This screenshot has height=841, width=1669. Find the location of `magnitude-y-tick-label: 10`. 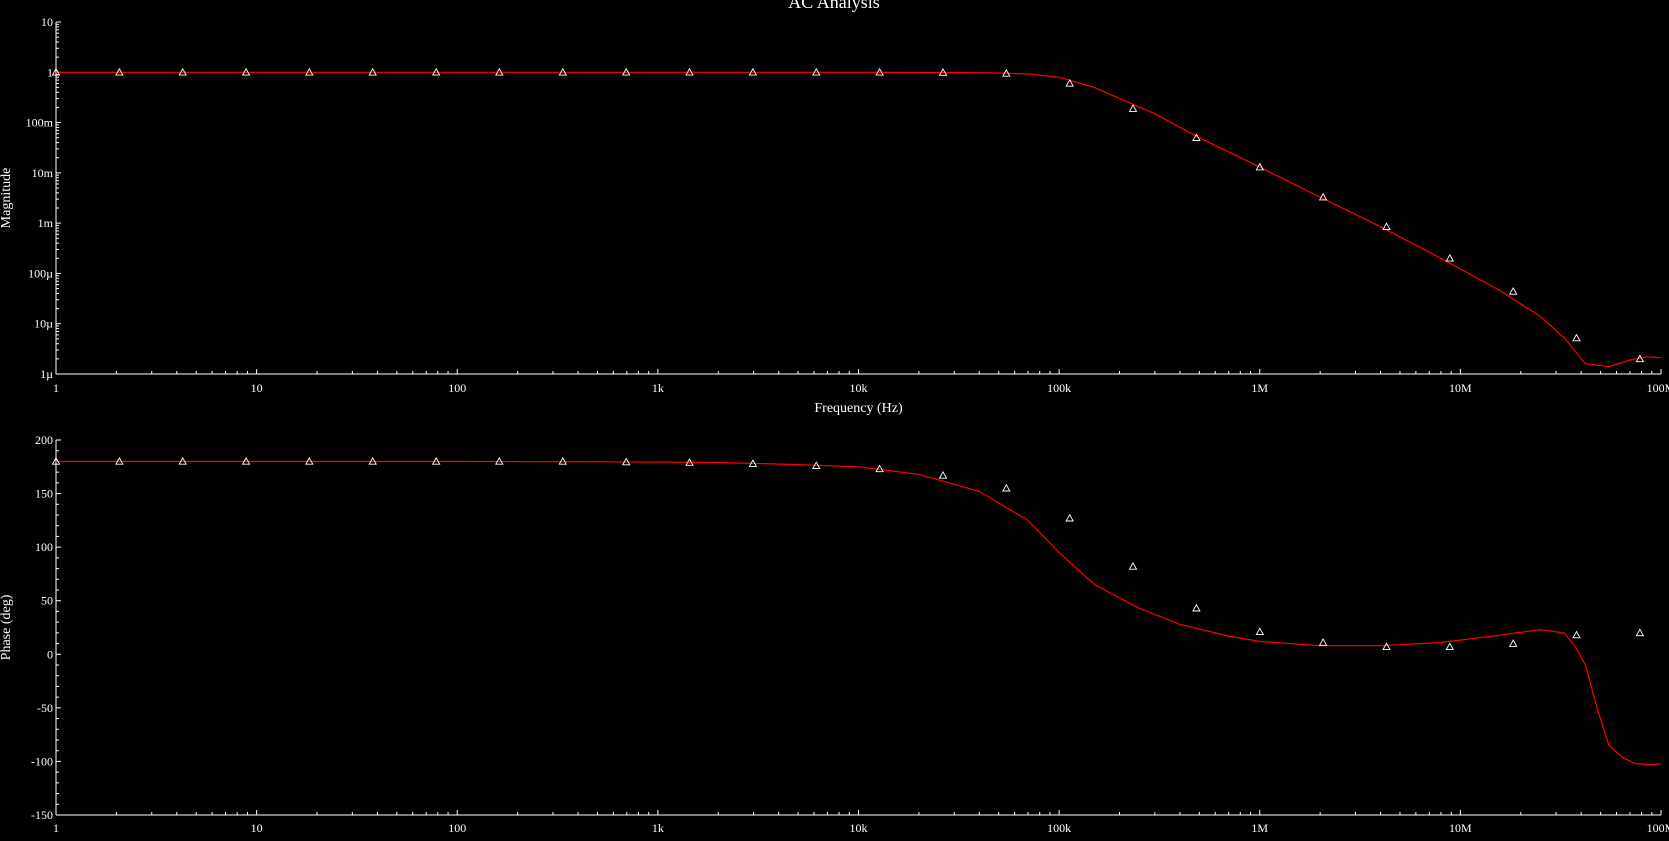

magnitude-y-tick-label: 10 is located at coordinates (47, 22).